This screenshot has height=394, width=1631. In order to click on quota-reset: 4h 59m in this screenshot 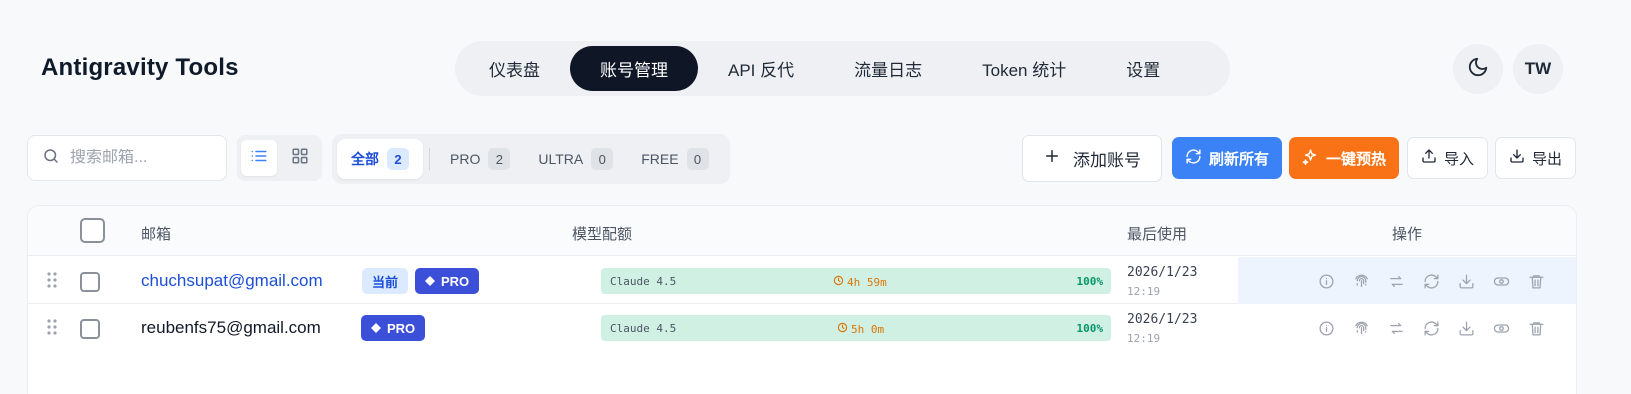, I will do `click(860, 282)`.